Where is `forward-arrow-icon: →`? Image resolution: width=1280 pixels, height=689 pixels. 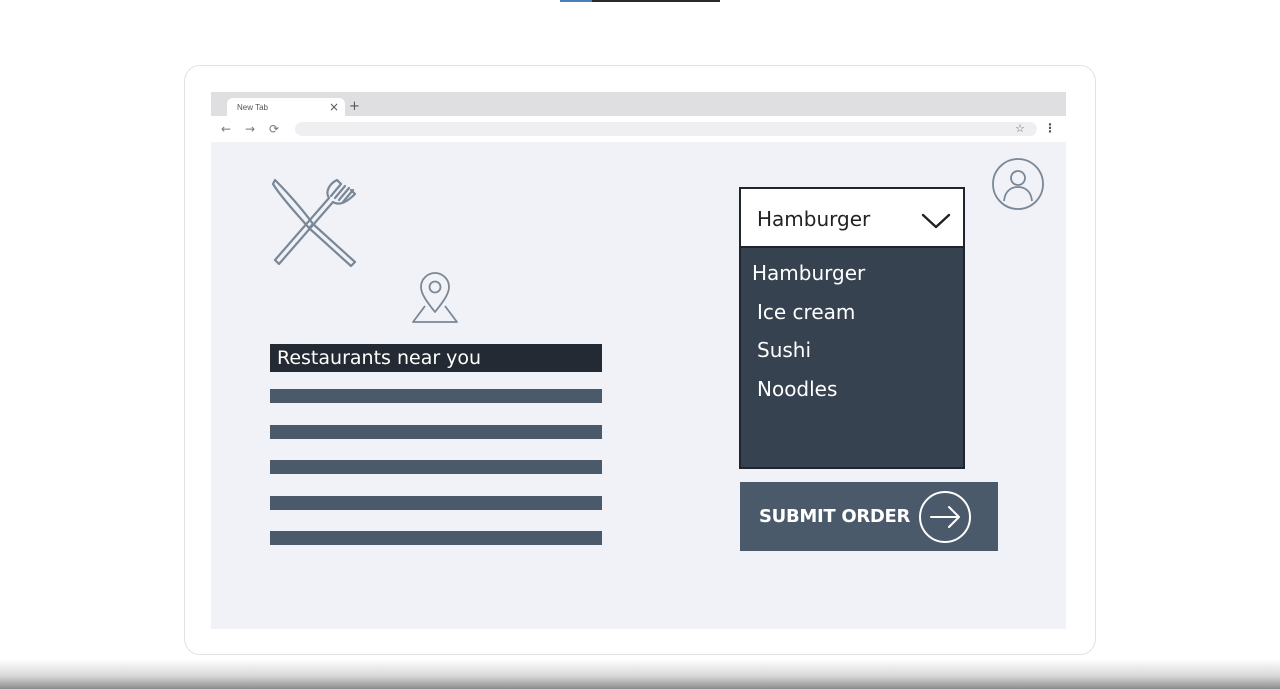
forward-arrow-icon: → is located at coordinates (250, 129).